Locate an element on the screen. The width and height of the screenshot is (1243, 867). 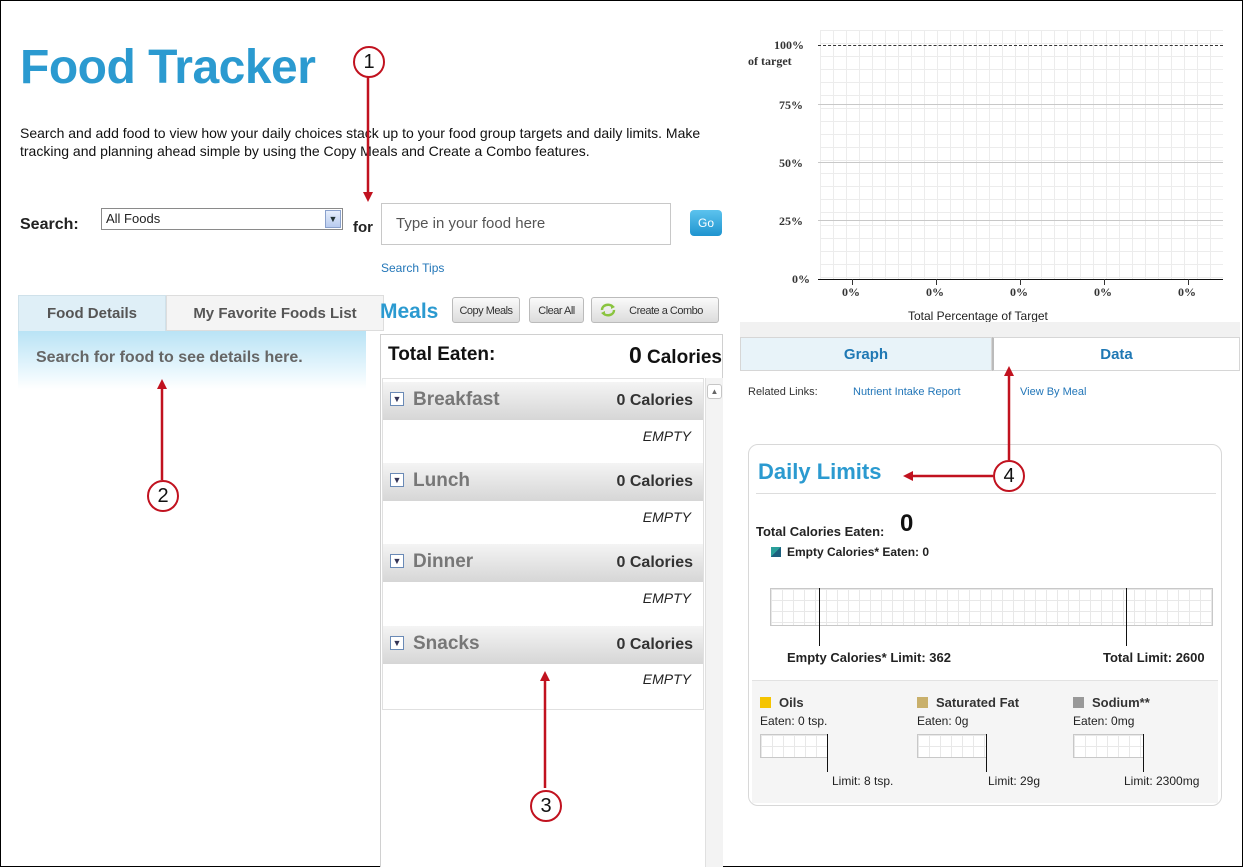
oils-eaten: Eaten: 0 tsp. is located at coordinates (794, 721).